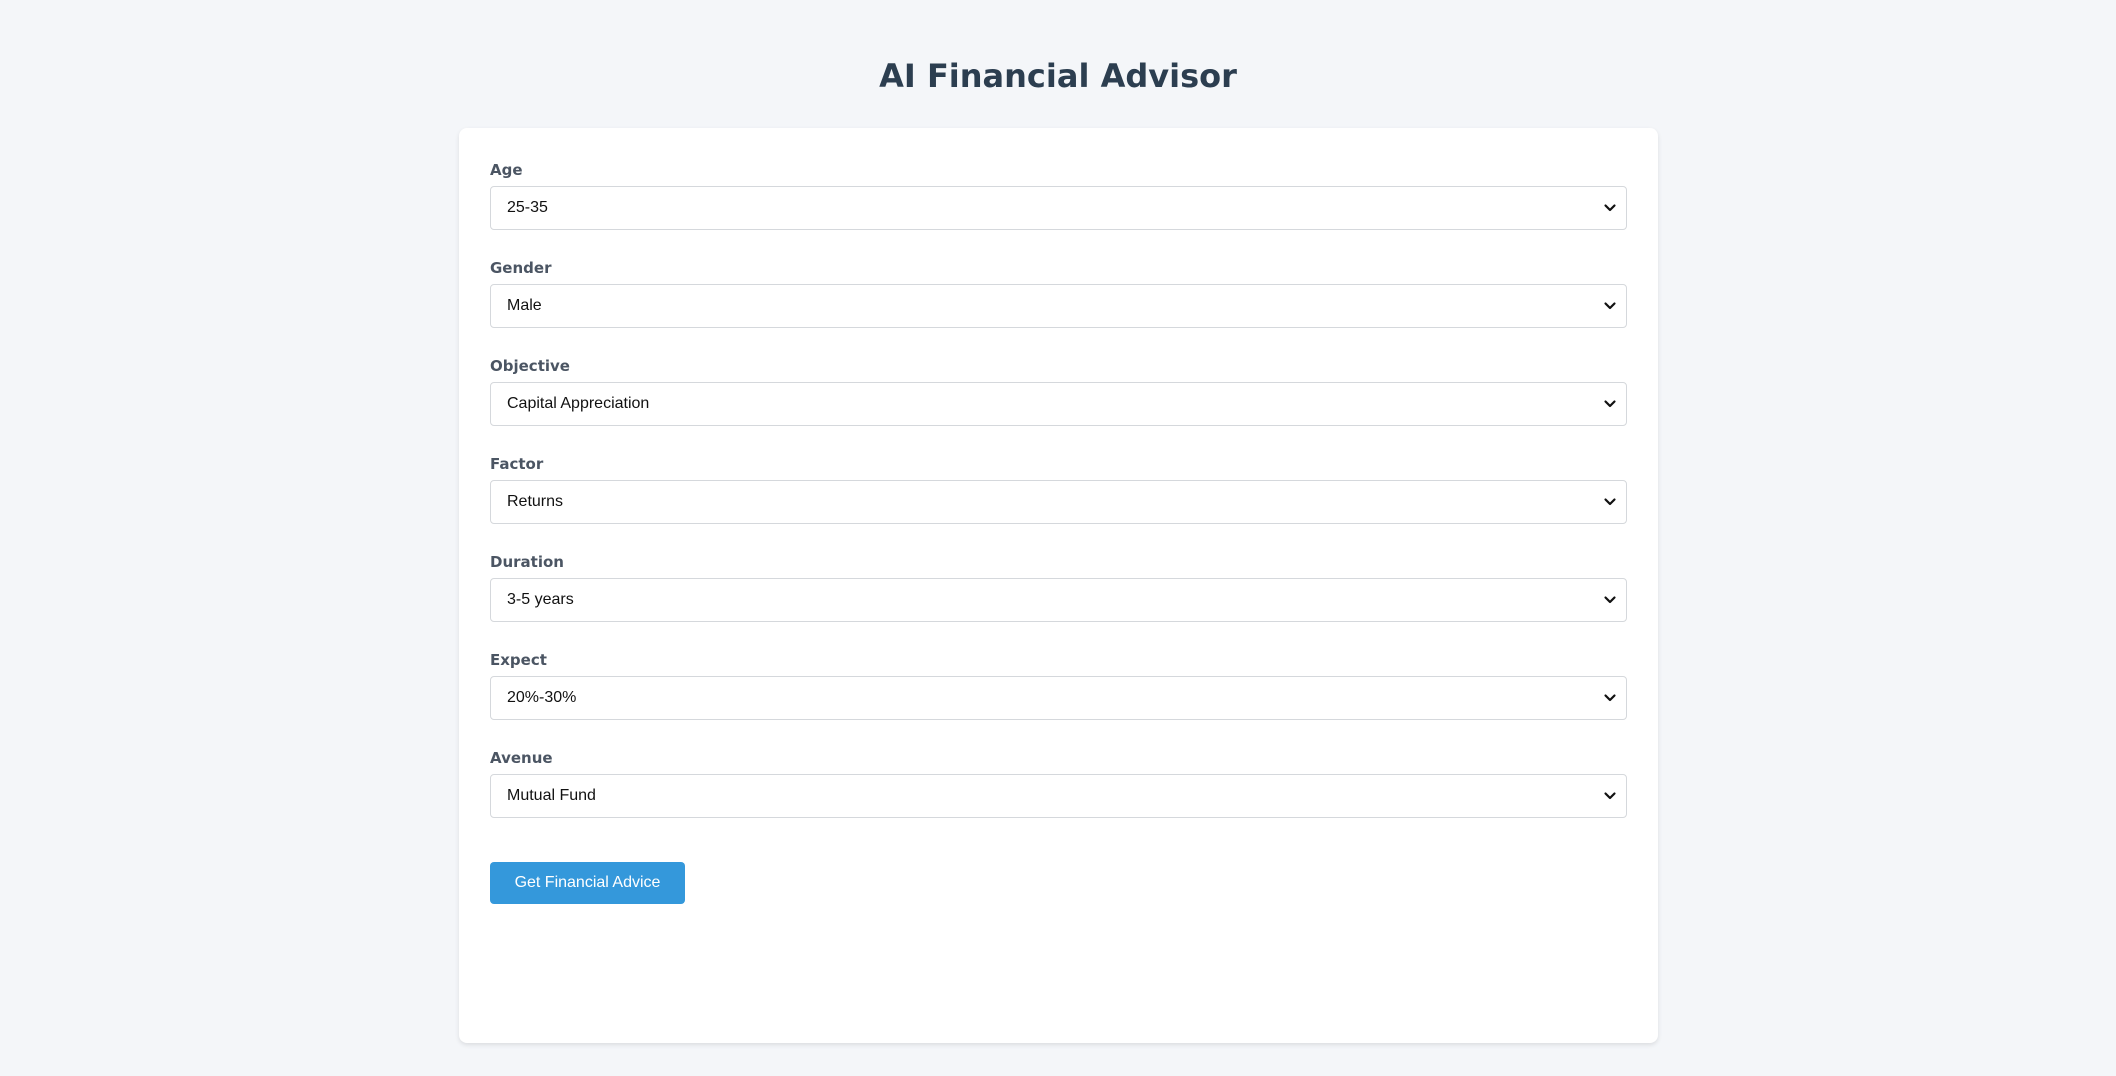 Image resolution: width=2116 pixels, height=1076 pixels. I want to click on gender-select: Male, so click(1058, 306).